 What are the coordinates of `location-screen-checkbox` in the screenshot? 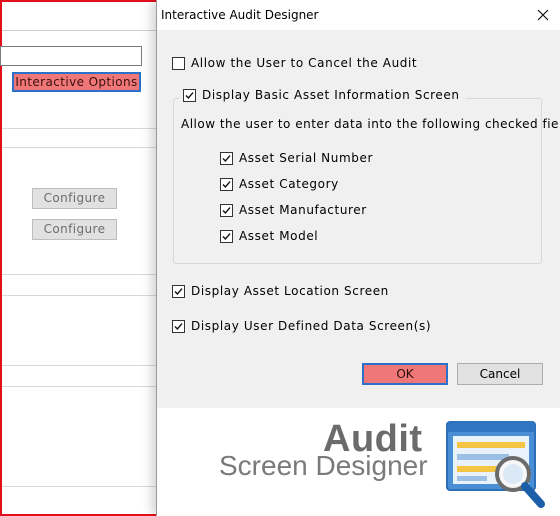 It's located at (178, 291).